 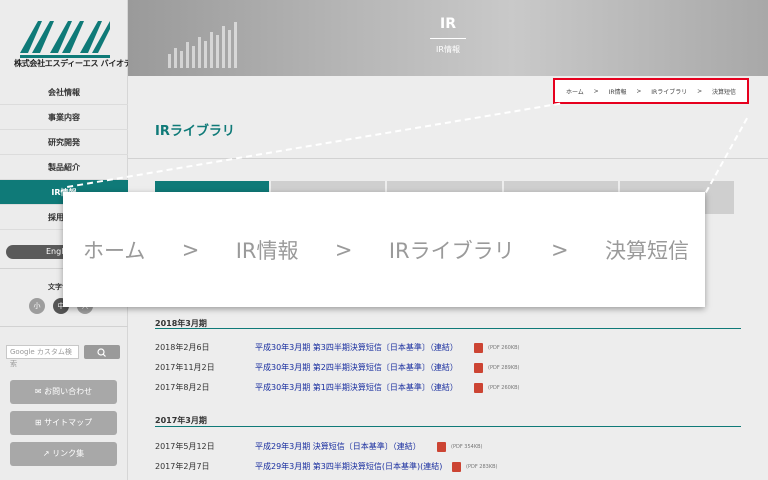 I want to click on file-size: (PDF 283KB), so click(x=482, y=467).